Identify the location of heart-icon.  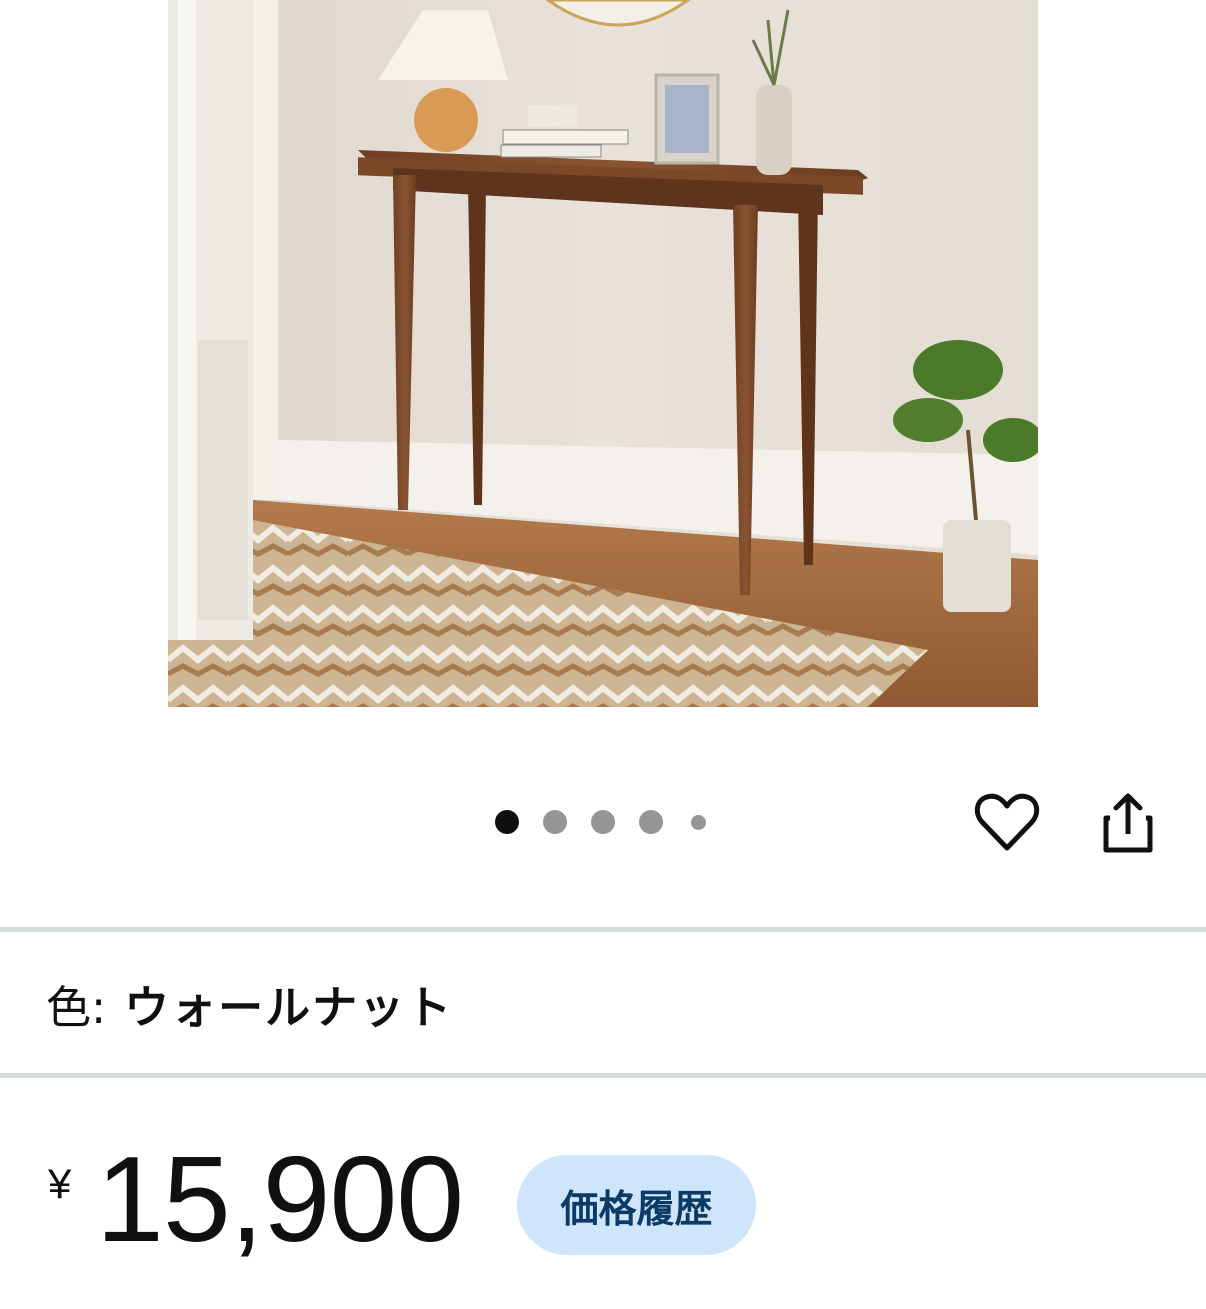
(1007, 822).